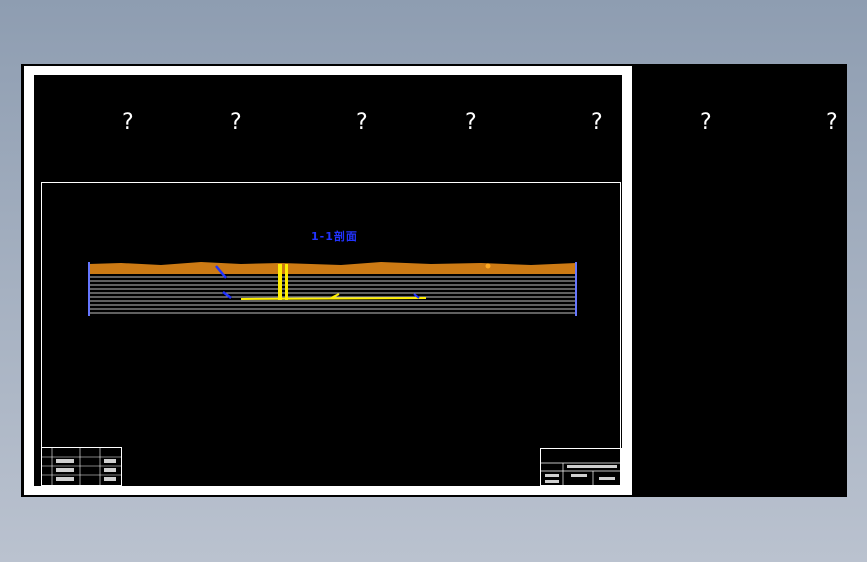 The width and height of the screenshot is (867, 562). Describe the element at coordinates (832, 122) in the screenshot. I see `header-mark-7: ?` at that location.